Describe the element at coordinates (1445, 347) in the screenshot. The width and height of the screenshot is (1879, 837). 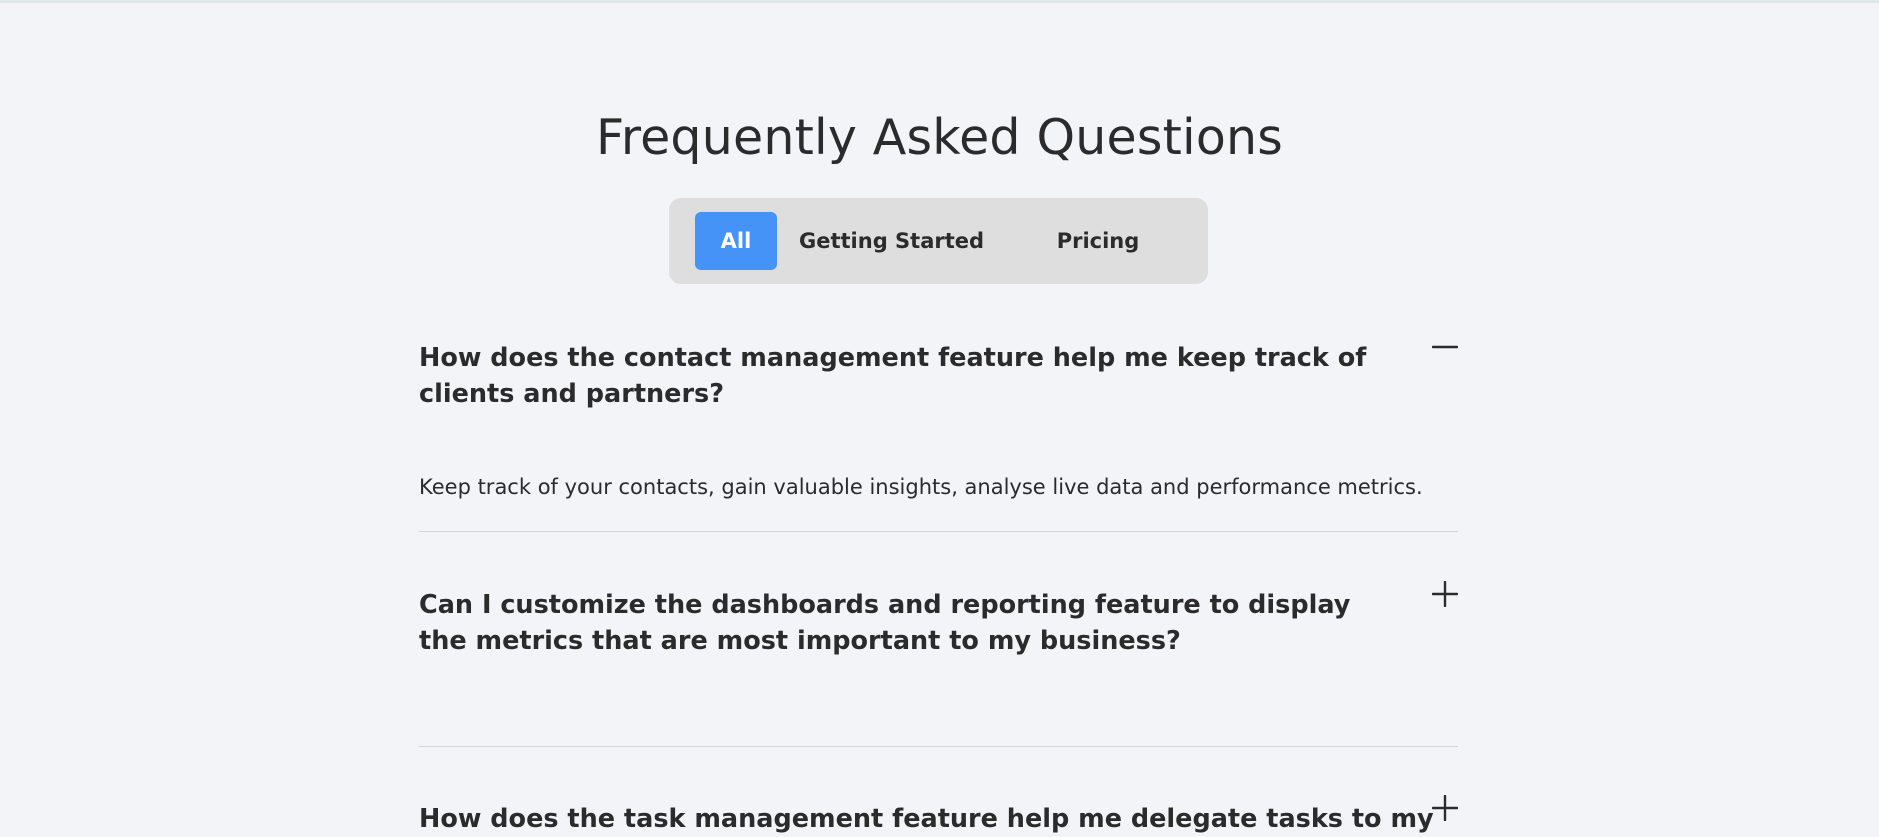
I see `minus-icon` at that location.